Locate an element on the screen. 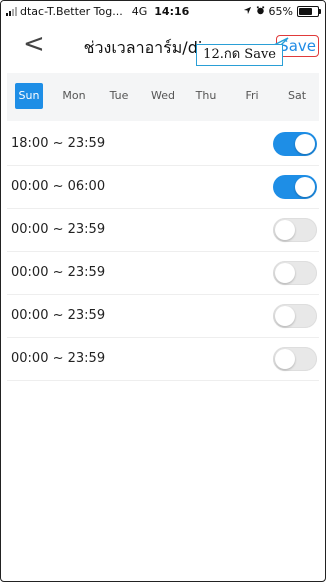 The image size is (326, 582). status-left: dtac-T.Better Tog... 4G 14:16 is located at coordinates (97, 11).